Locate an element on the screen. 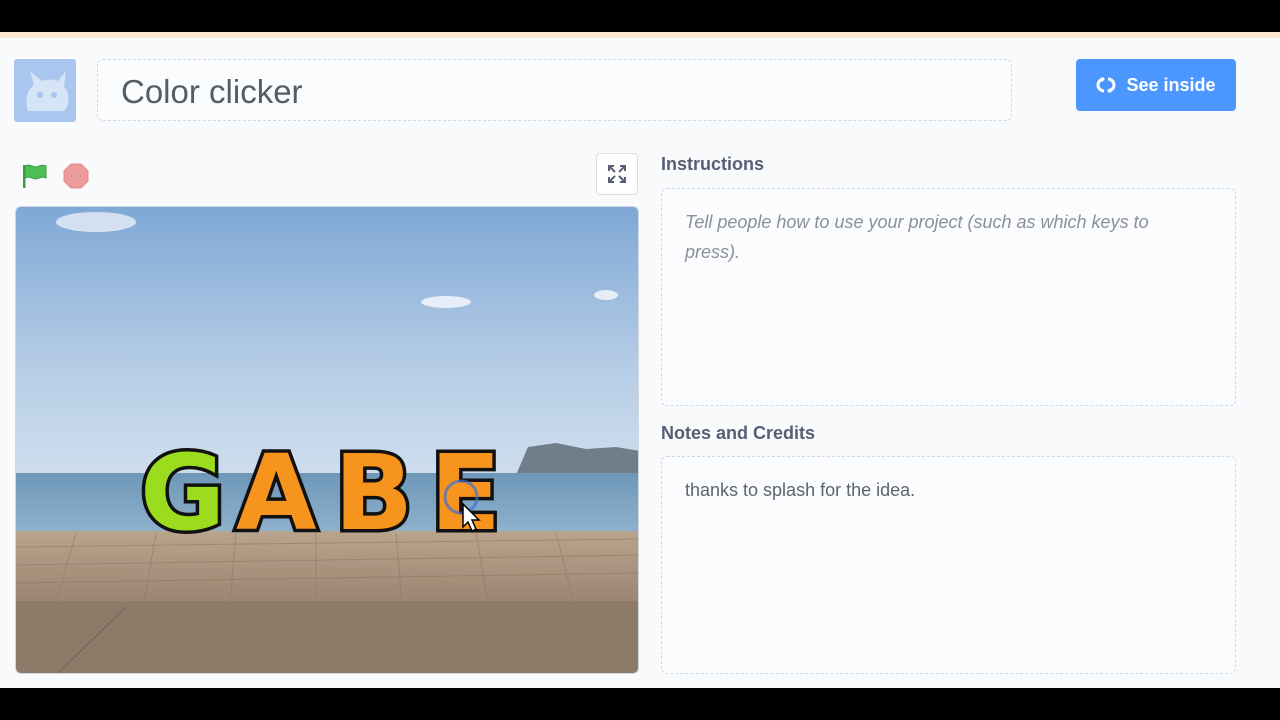 This screenshot has width=1280, height=720. stop-icon is located at coordinates (76, 176).